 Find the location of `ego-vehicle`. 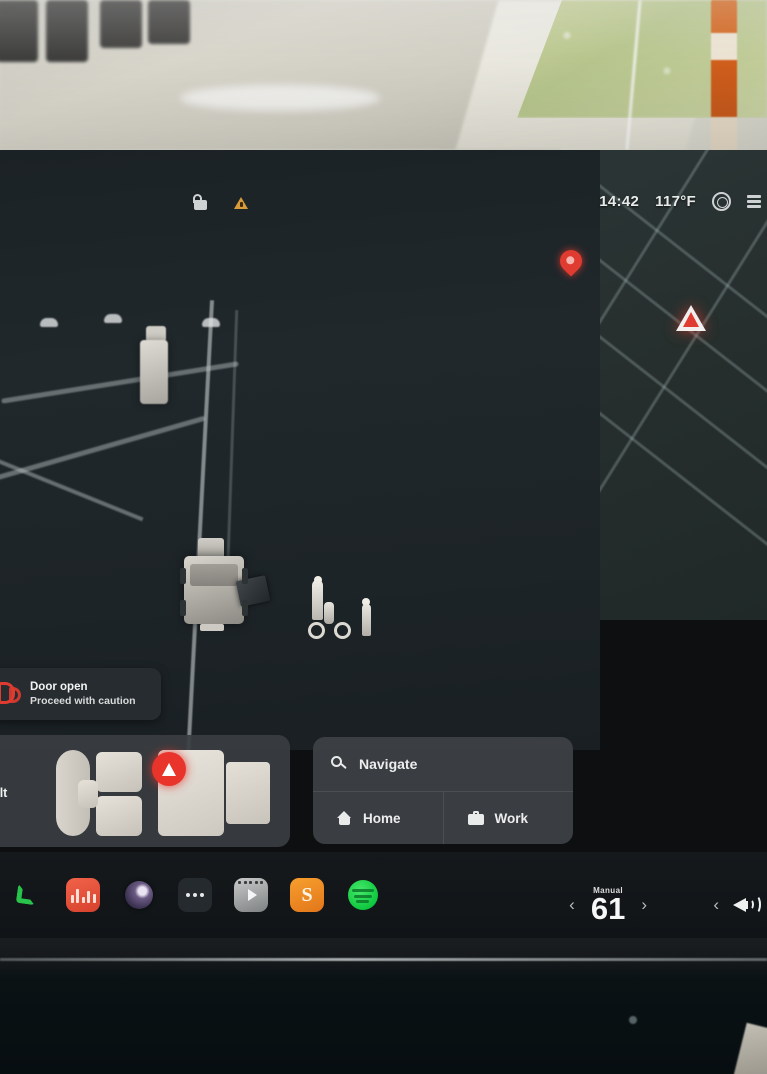

ego-vehicle is located at coordinates (224, 586).